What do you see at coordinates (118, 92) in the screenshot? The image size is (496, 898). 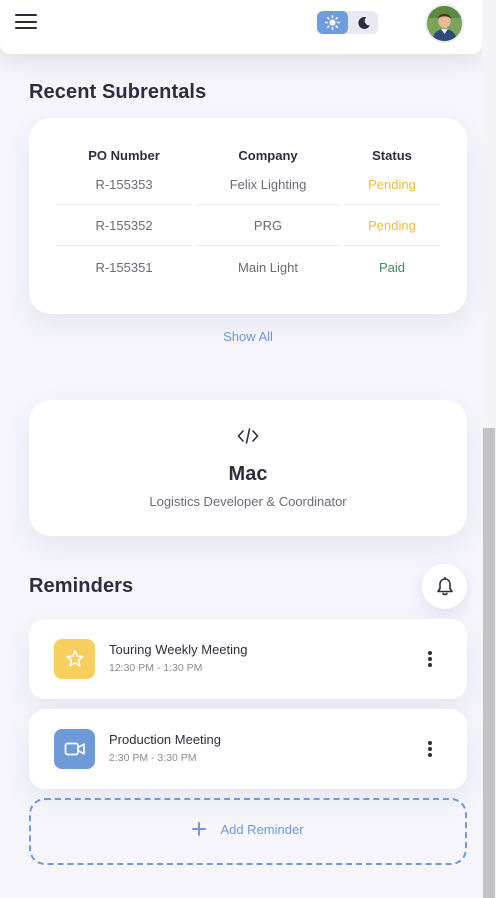 I see `subrentals-title: Recent Subrentals` at bounding box center [118, 92].